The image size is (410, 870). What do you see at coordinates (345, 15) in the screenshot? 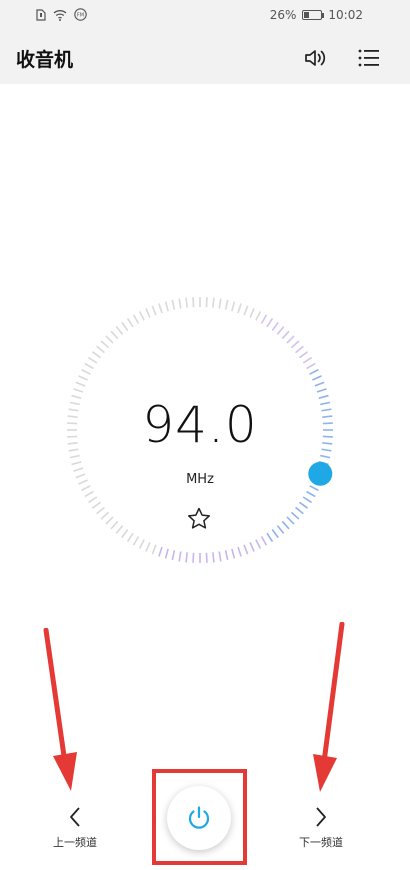
I see `clock: 10:02` at bounding box center [345, 15].